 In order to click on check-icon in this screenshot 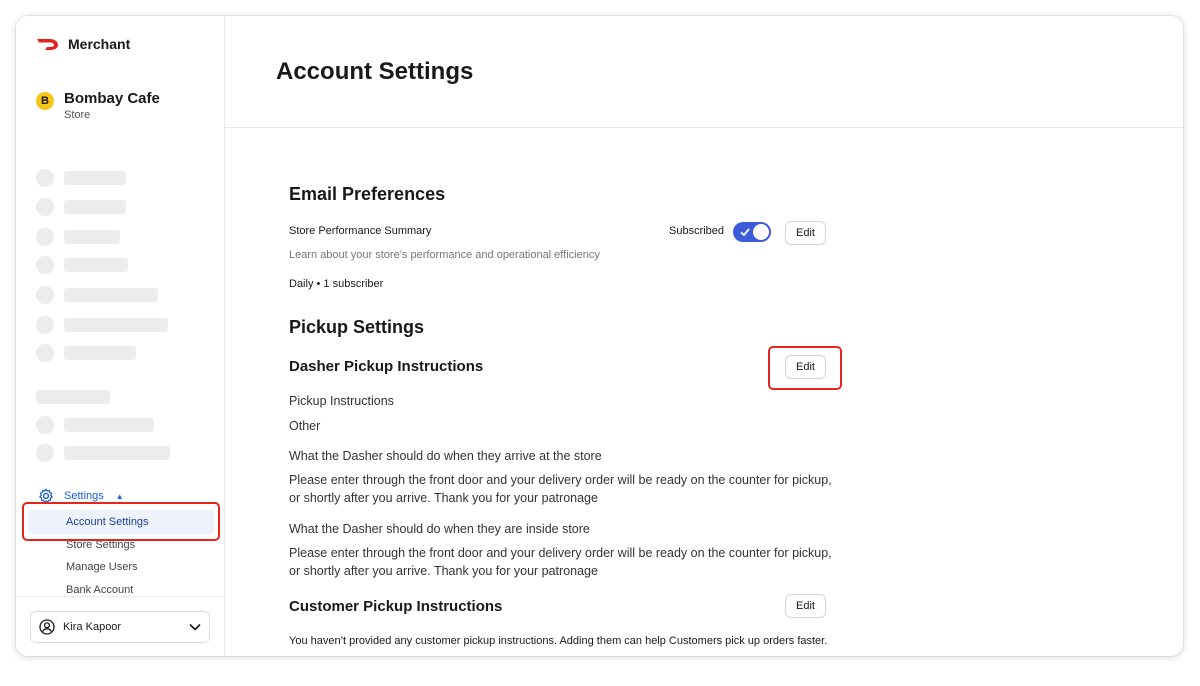, I will do `click(745, 232)`.